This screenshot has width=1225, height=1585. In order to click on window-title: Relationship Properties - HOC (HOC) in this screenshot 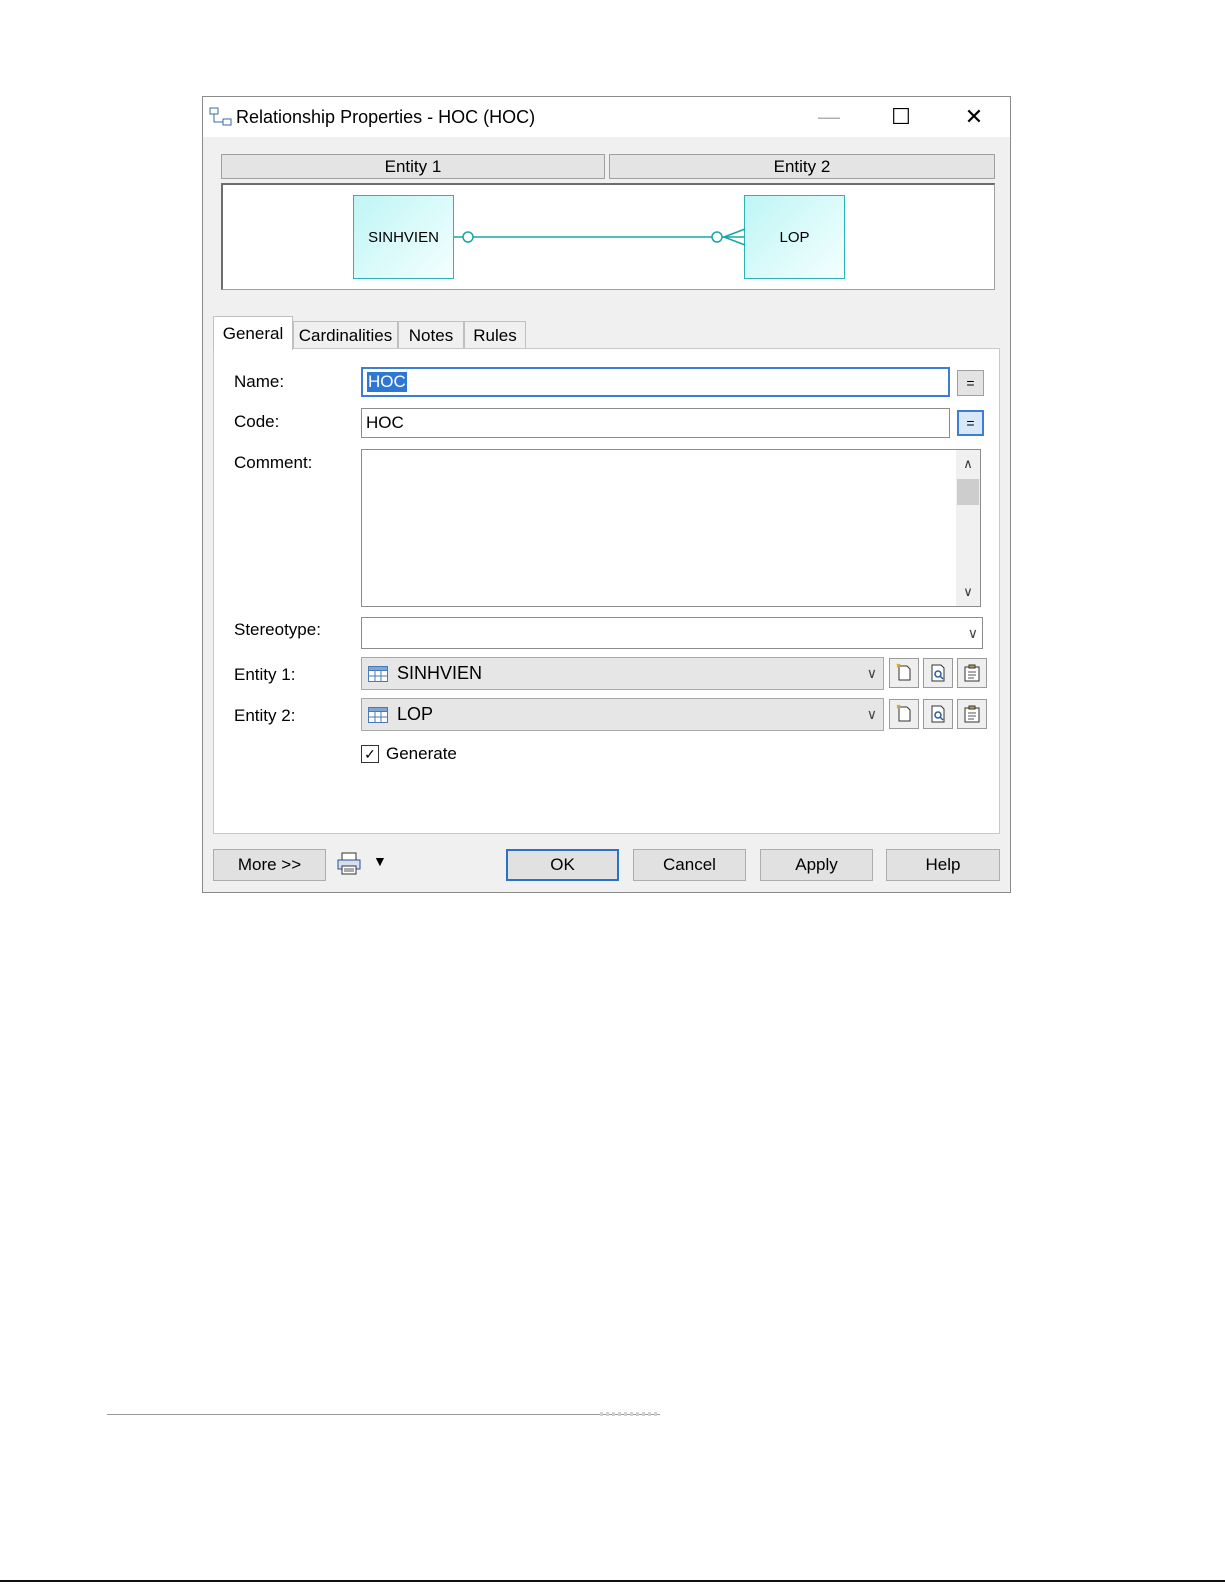, I will do `click(386, 117)`.